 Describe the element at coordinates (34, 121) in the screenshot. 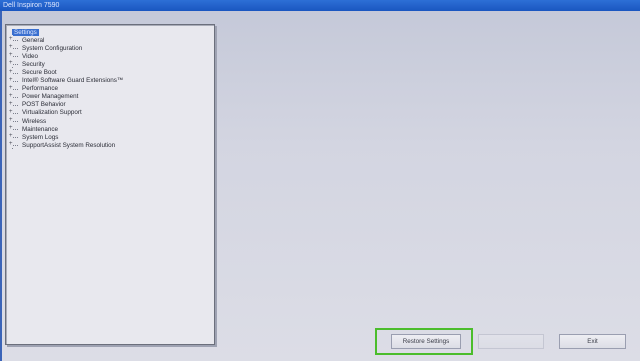

I see `tree-item-label: Wireless` at that location.